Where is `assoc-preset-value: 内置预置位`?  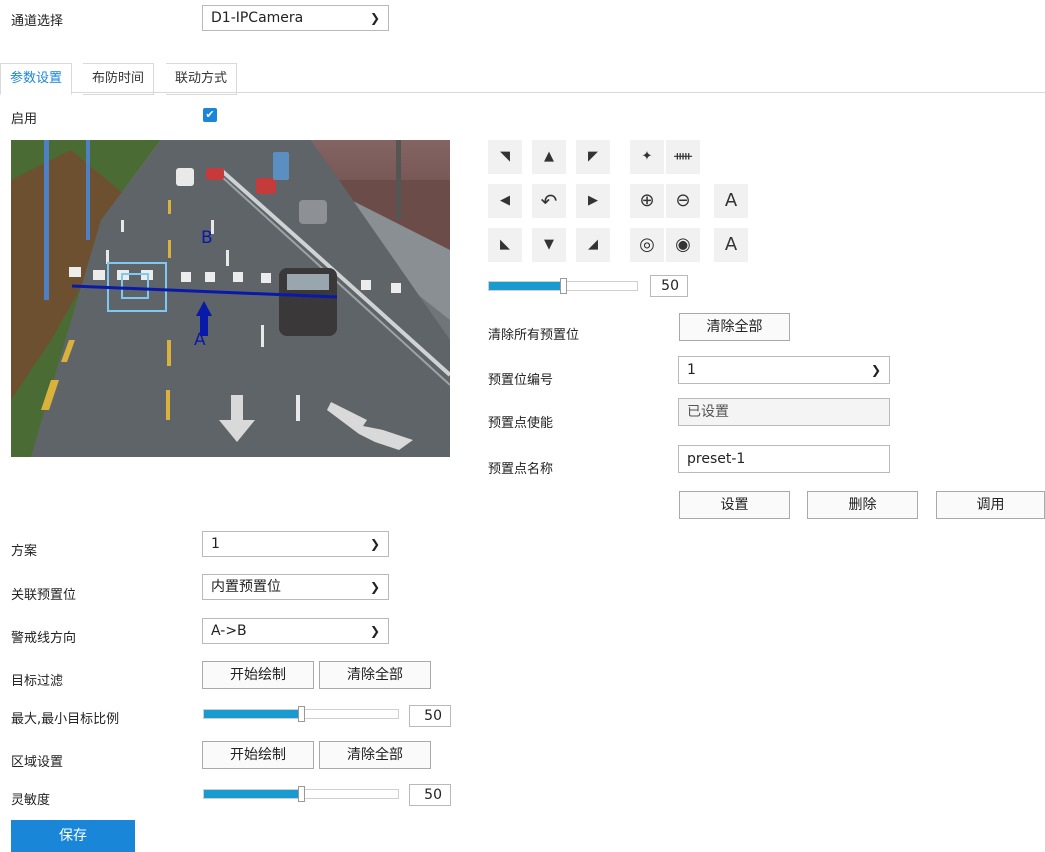
assoc-preset-value: 内置预置位 is located at coordinates (246, 587).